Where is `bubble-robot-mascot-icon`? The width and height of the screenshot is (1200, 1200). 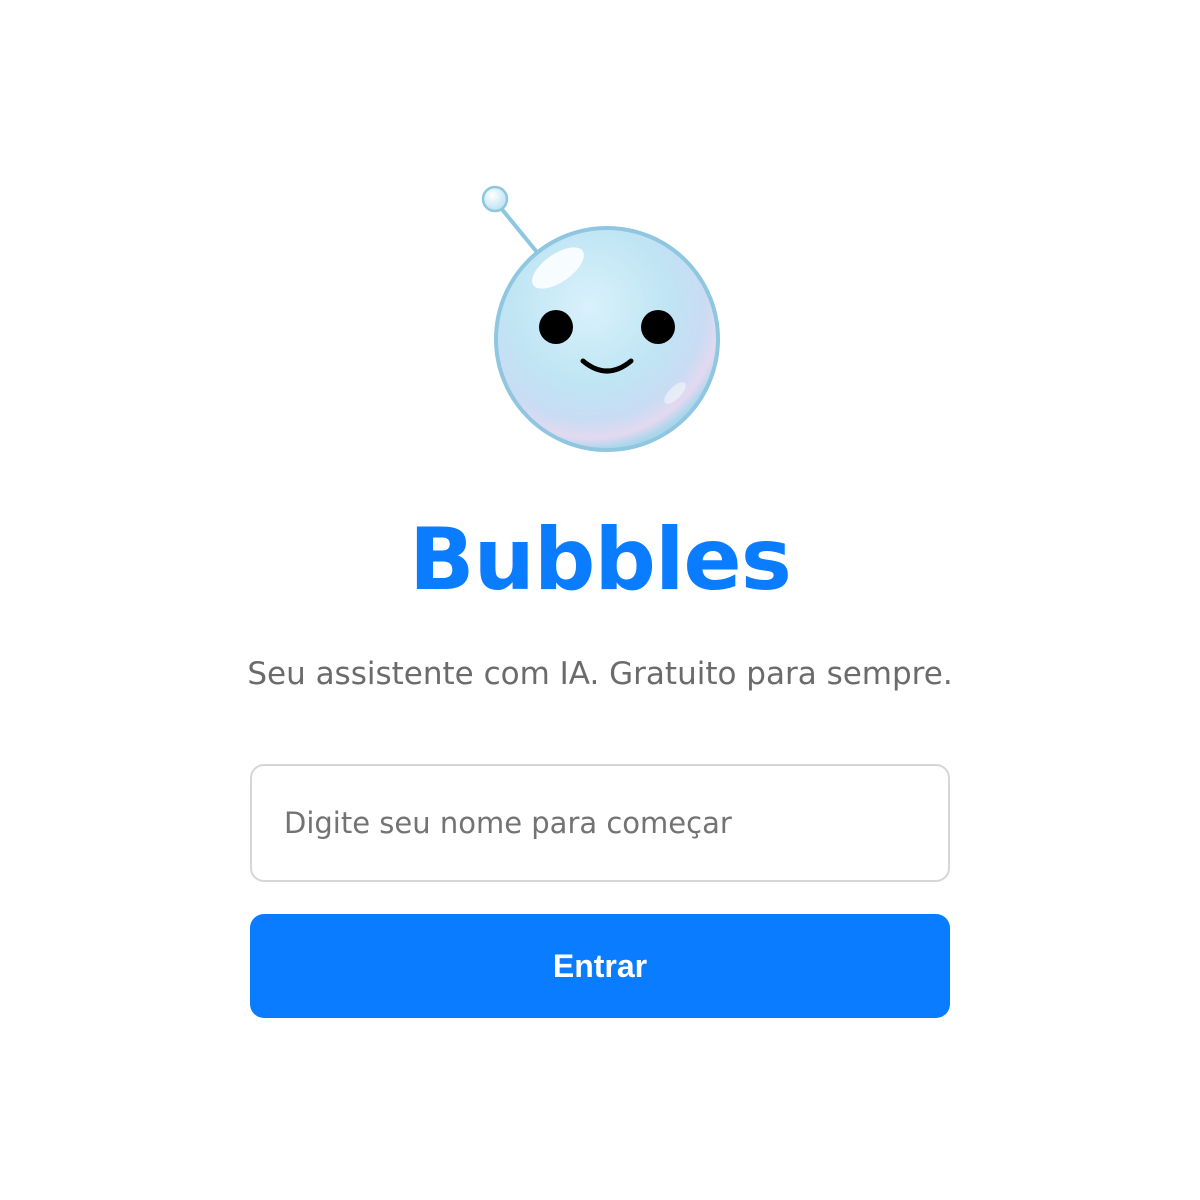 bubble-robot-mascot-icon is located at coordinates (600, 318).